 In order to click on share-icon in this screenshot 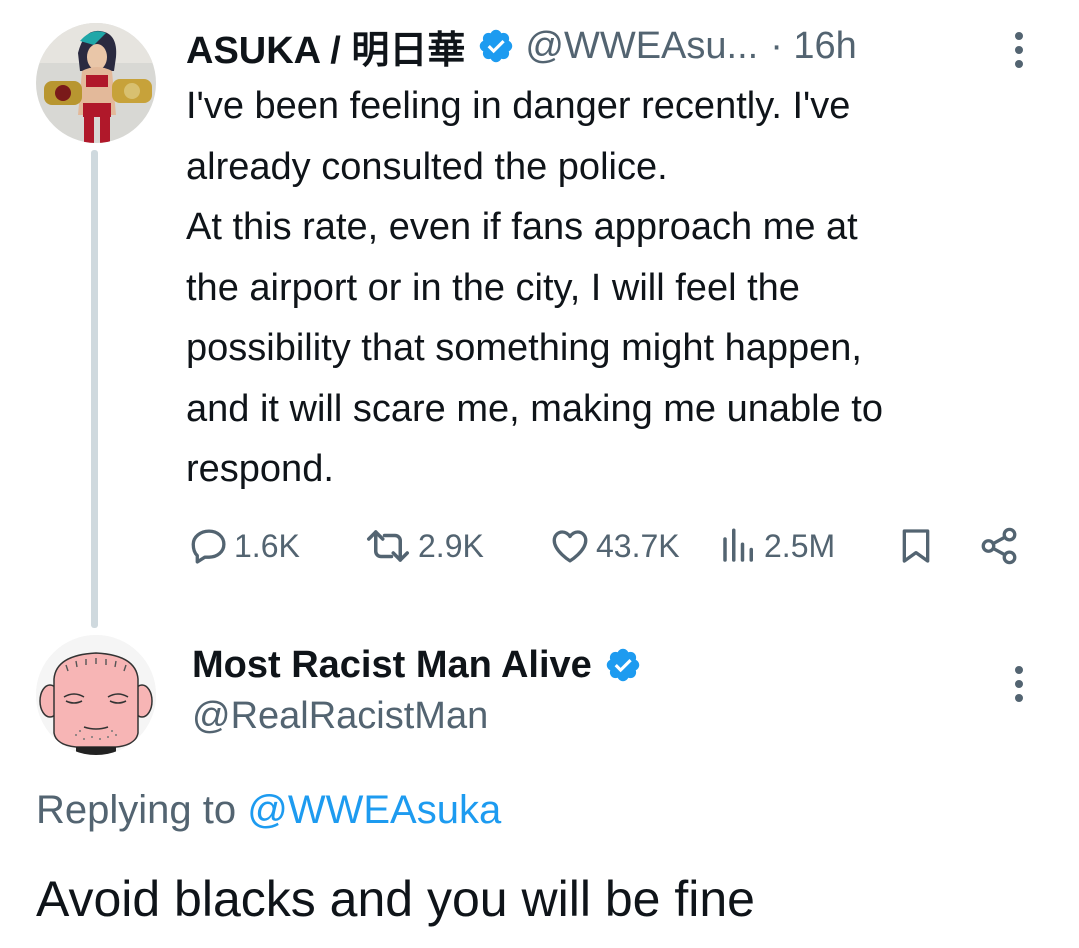, I will do `click(999, 546)`.